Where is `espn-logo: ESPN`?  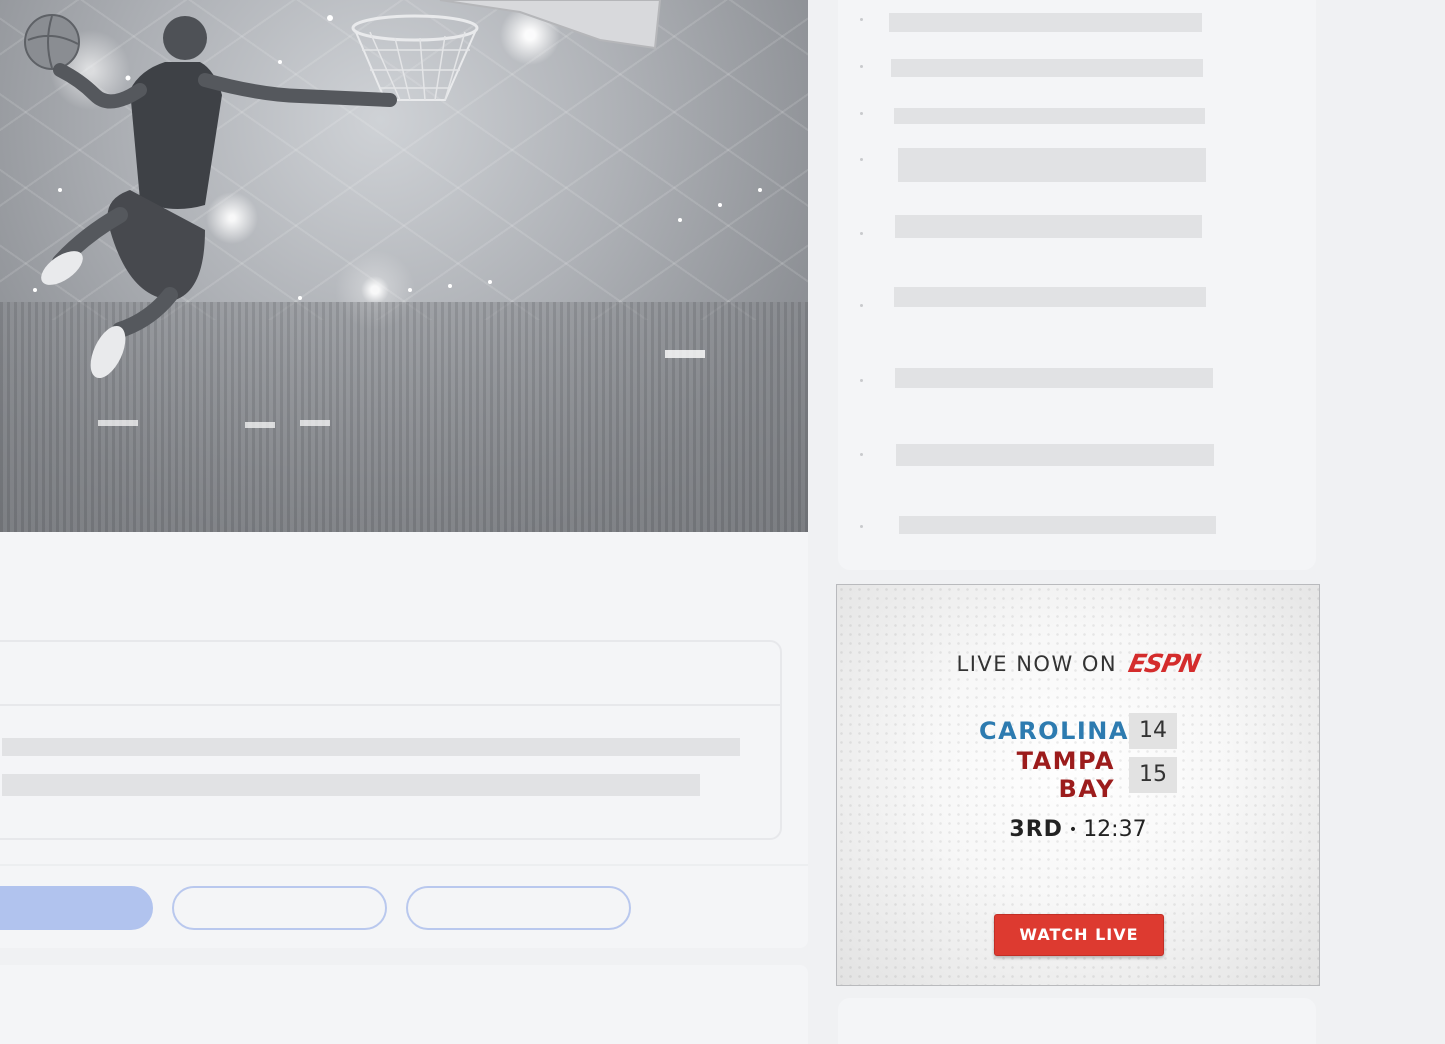
espn-logo: ESPN is located at coordinates (1164, 663).